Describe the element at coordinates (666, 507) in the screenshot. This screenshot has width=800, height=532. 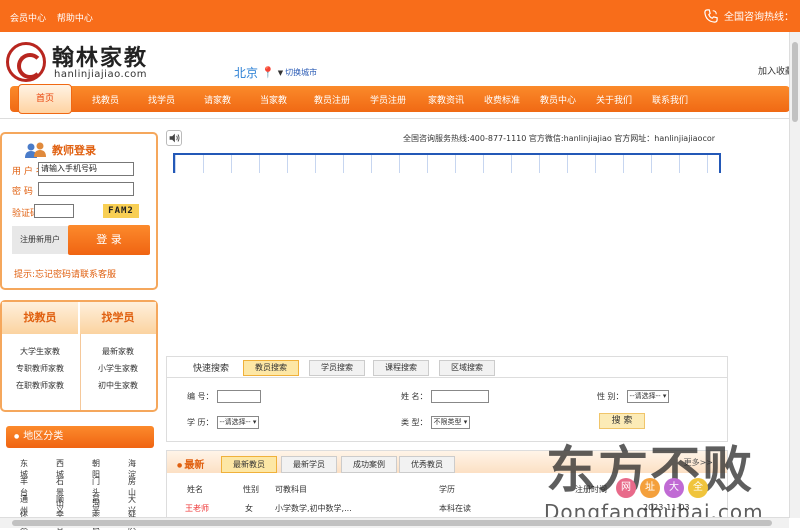
I see `teacher-reg-date: 2023-11-03` at that location.